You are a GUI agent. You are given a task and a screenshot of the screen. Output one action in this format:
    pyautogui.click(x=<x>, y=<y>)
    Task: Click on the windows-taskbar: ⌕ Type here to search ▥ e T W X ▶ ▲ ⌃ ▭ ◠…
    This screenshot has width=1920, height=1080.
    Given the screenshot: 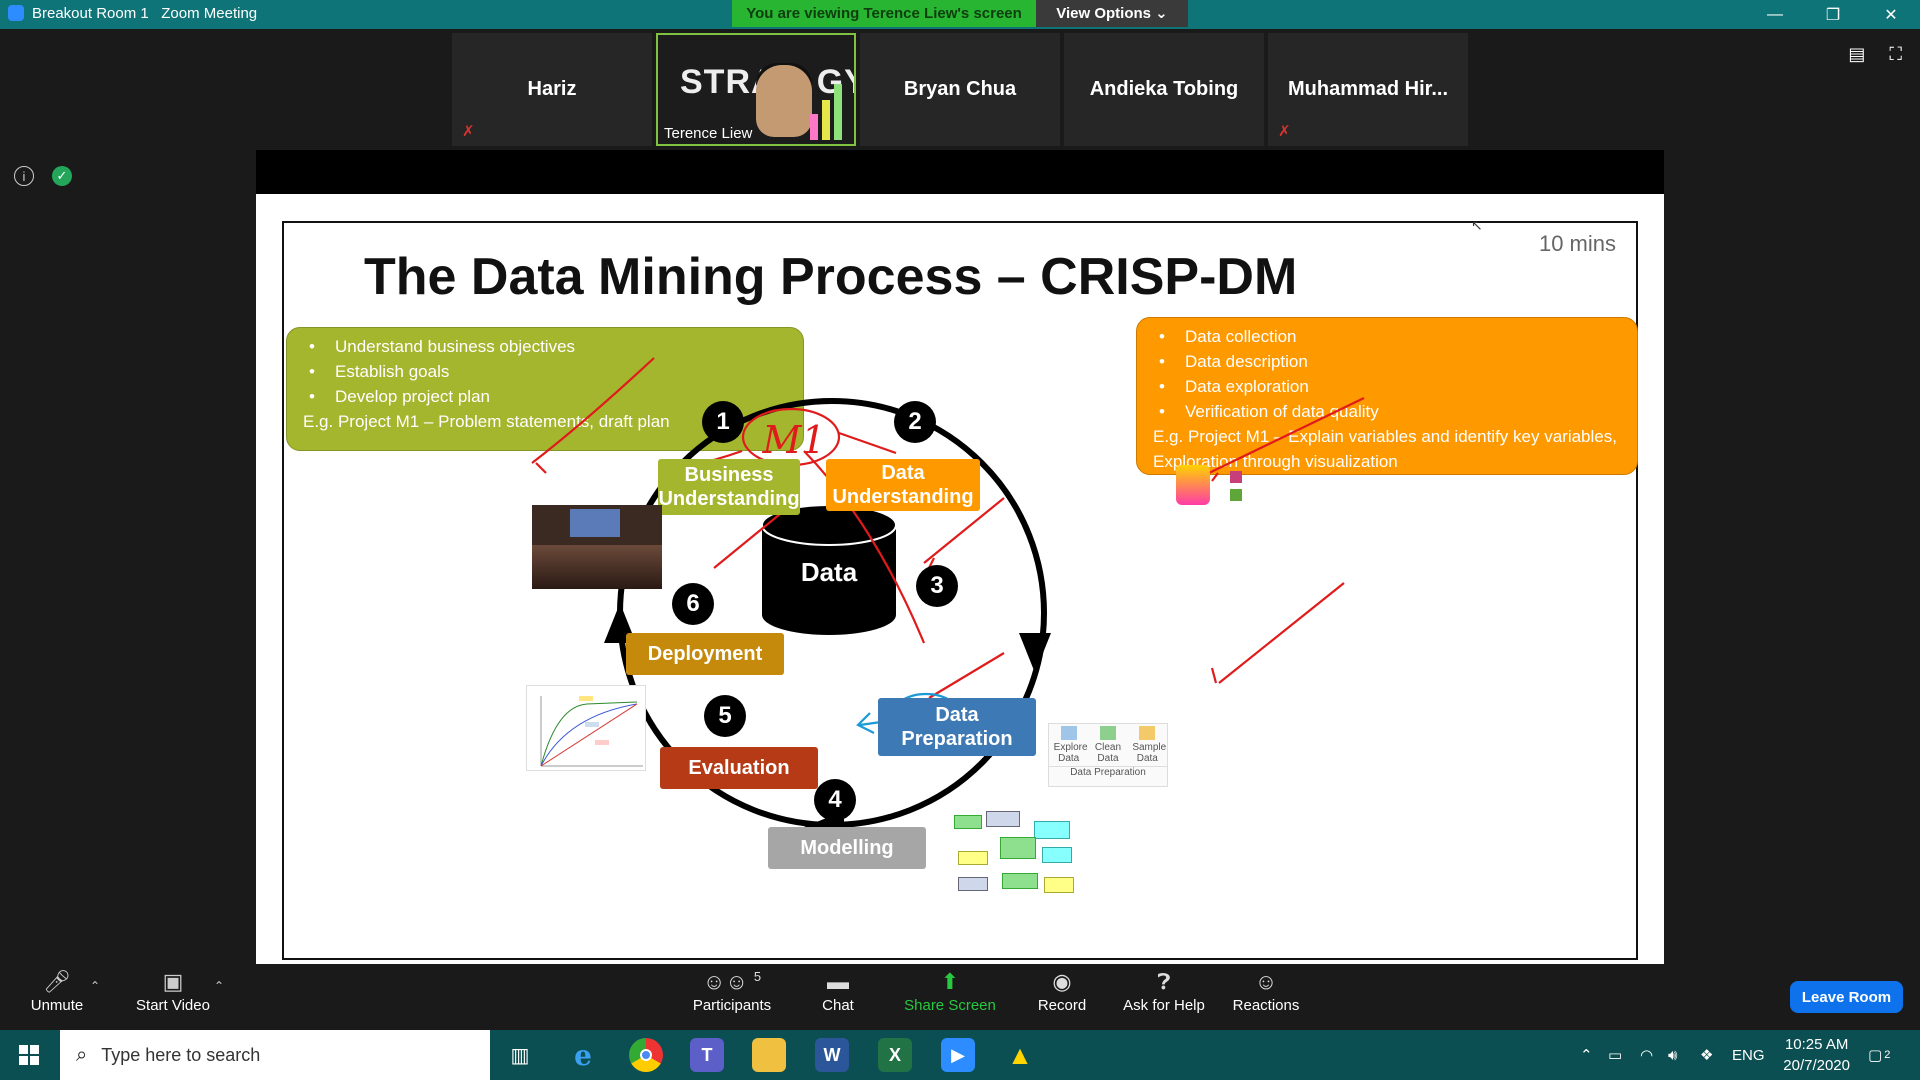 What is the action you would take?
    pyautogui.click(x=960, y=1055)
    